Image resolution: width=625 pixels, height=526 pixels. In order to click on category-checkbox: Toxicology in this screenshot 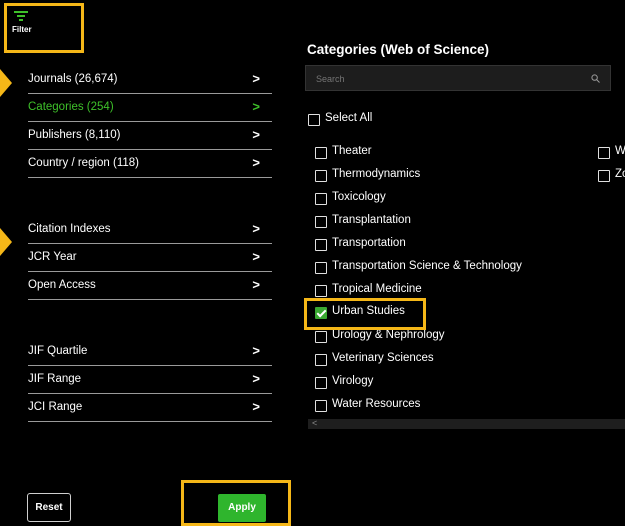, I will do `click(445, 200)`.